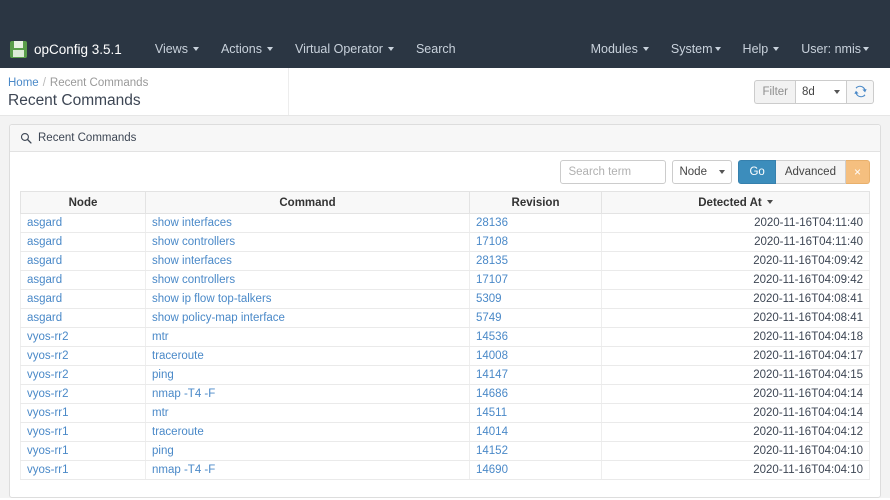  Describe the element at coordinates (535, 375) in the screenshot. I see `cell-revision: 14147` at that location.